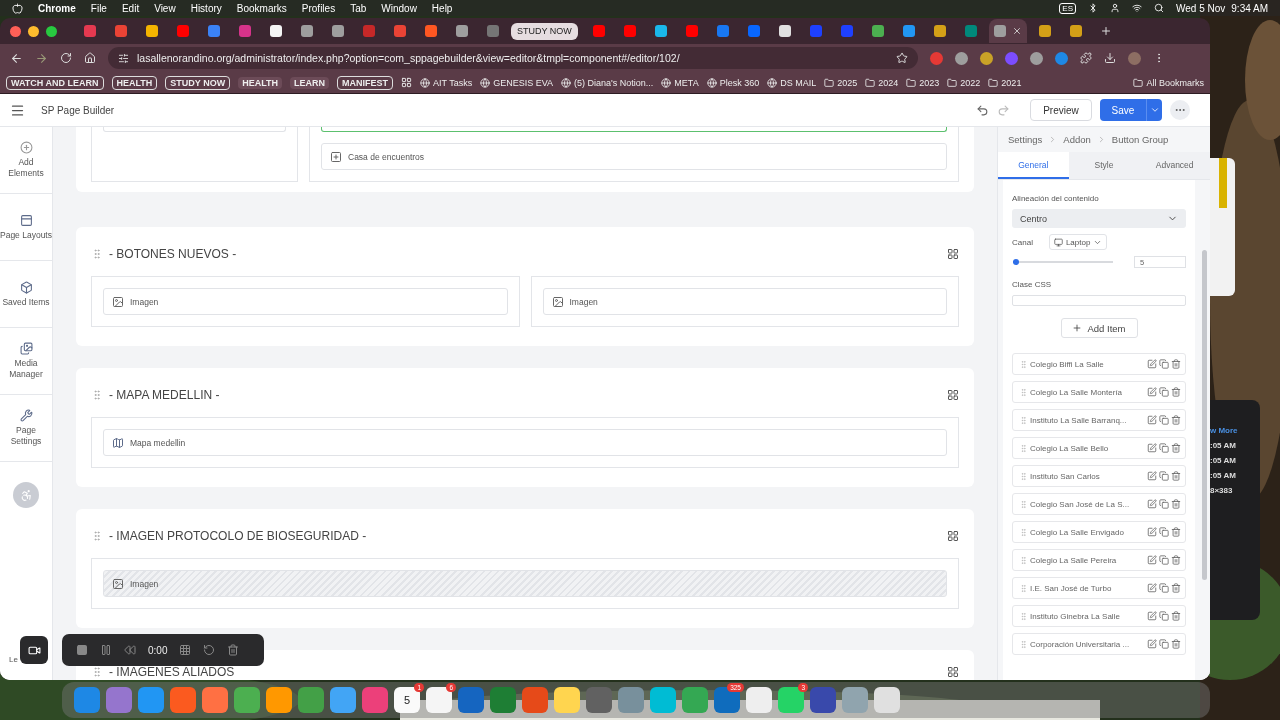  Describe the element at coordinates (1099, 616) in the screenshot. I see `list-item: Instituto Ginebra La Salle` at that location.